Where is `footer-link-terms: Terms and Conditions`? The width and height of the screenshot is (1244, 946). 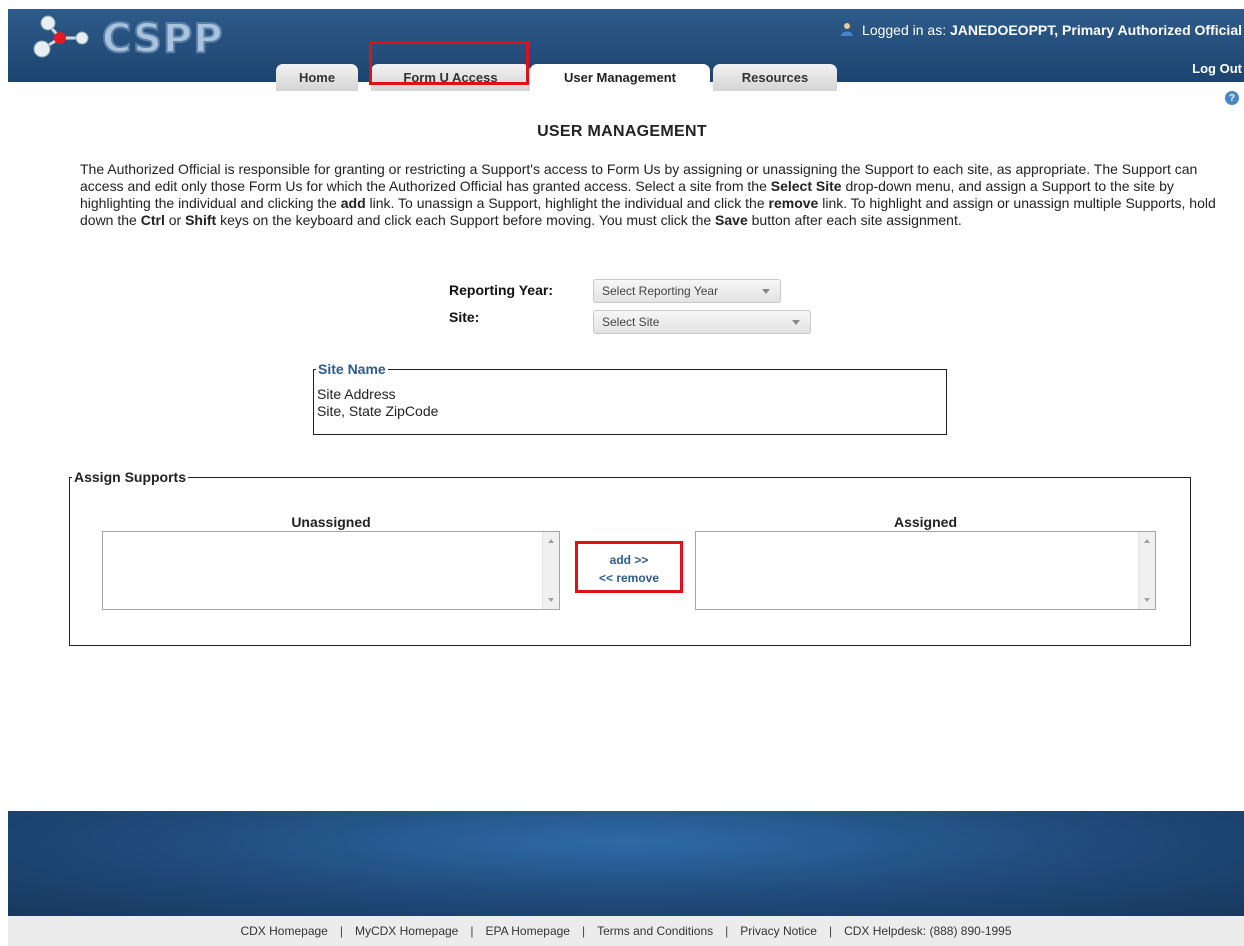 footer-link-terms: Terms and Conditions is located at coordinates (655, 931).